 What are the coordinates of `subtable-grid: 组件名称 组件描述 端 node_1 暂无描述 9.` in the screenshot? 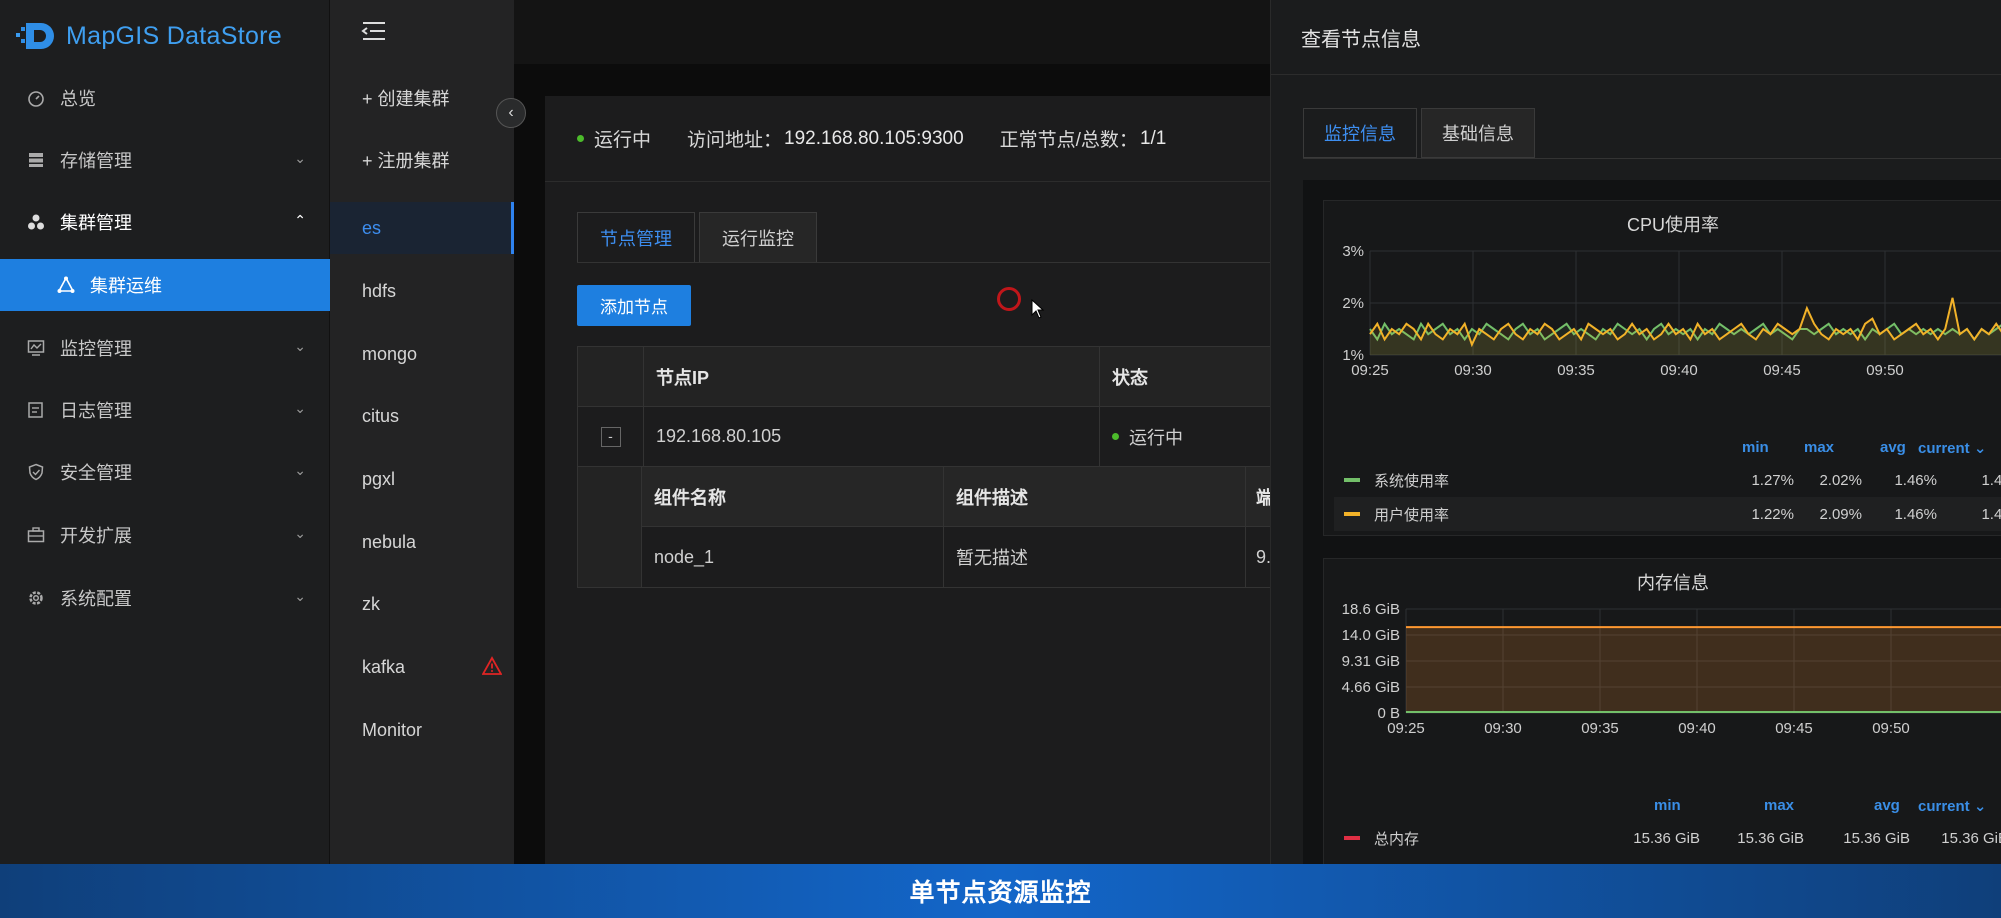 It's located at (958, 527).